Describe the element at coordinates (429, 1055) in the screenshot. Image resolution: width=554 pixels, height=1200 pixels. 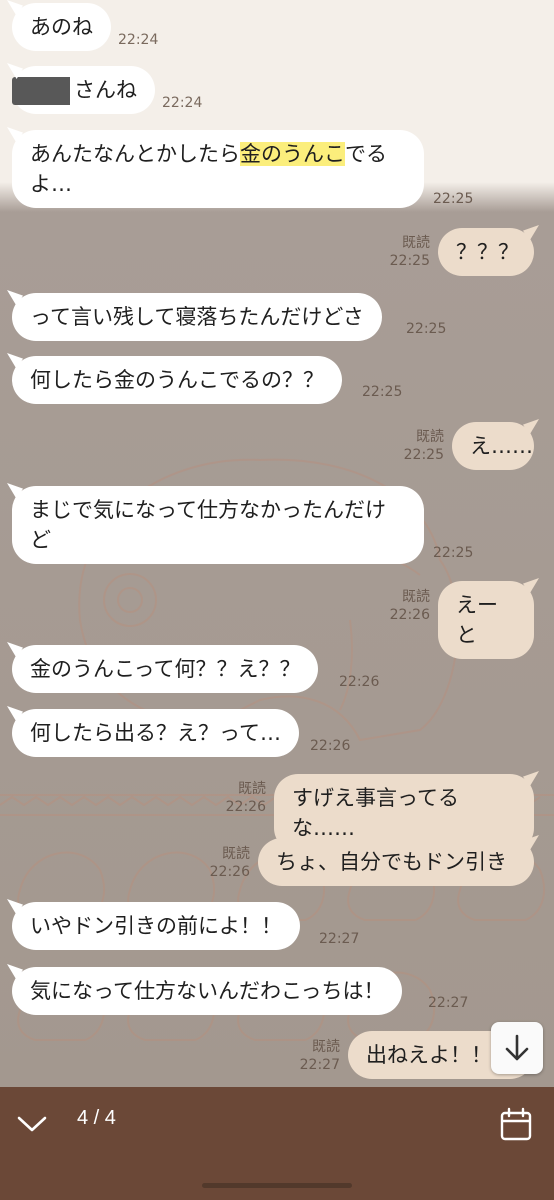
I see `message-text: 出ねえよ！！` at that location.